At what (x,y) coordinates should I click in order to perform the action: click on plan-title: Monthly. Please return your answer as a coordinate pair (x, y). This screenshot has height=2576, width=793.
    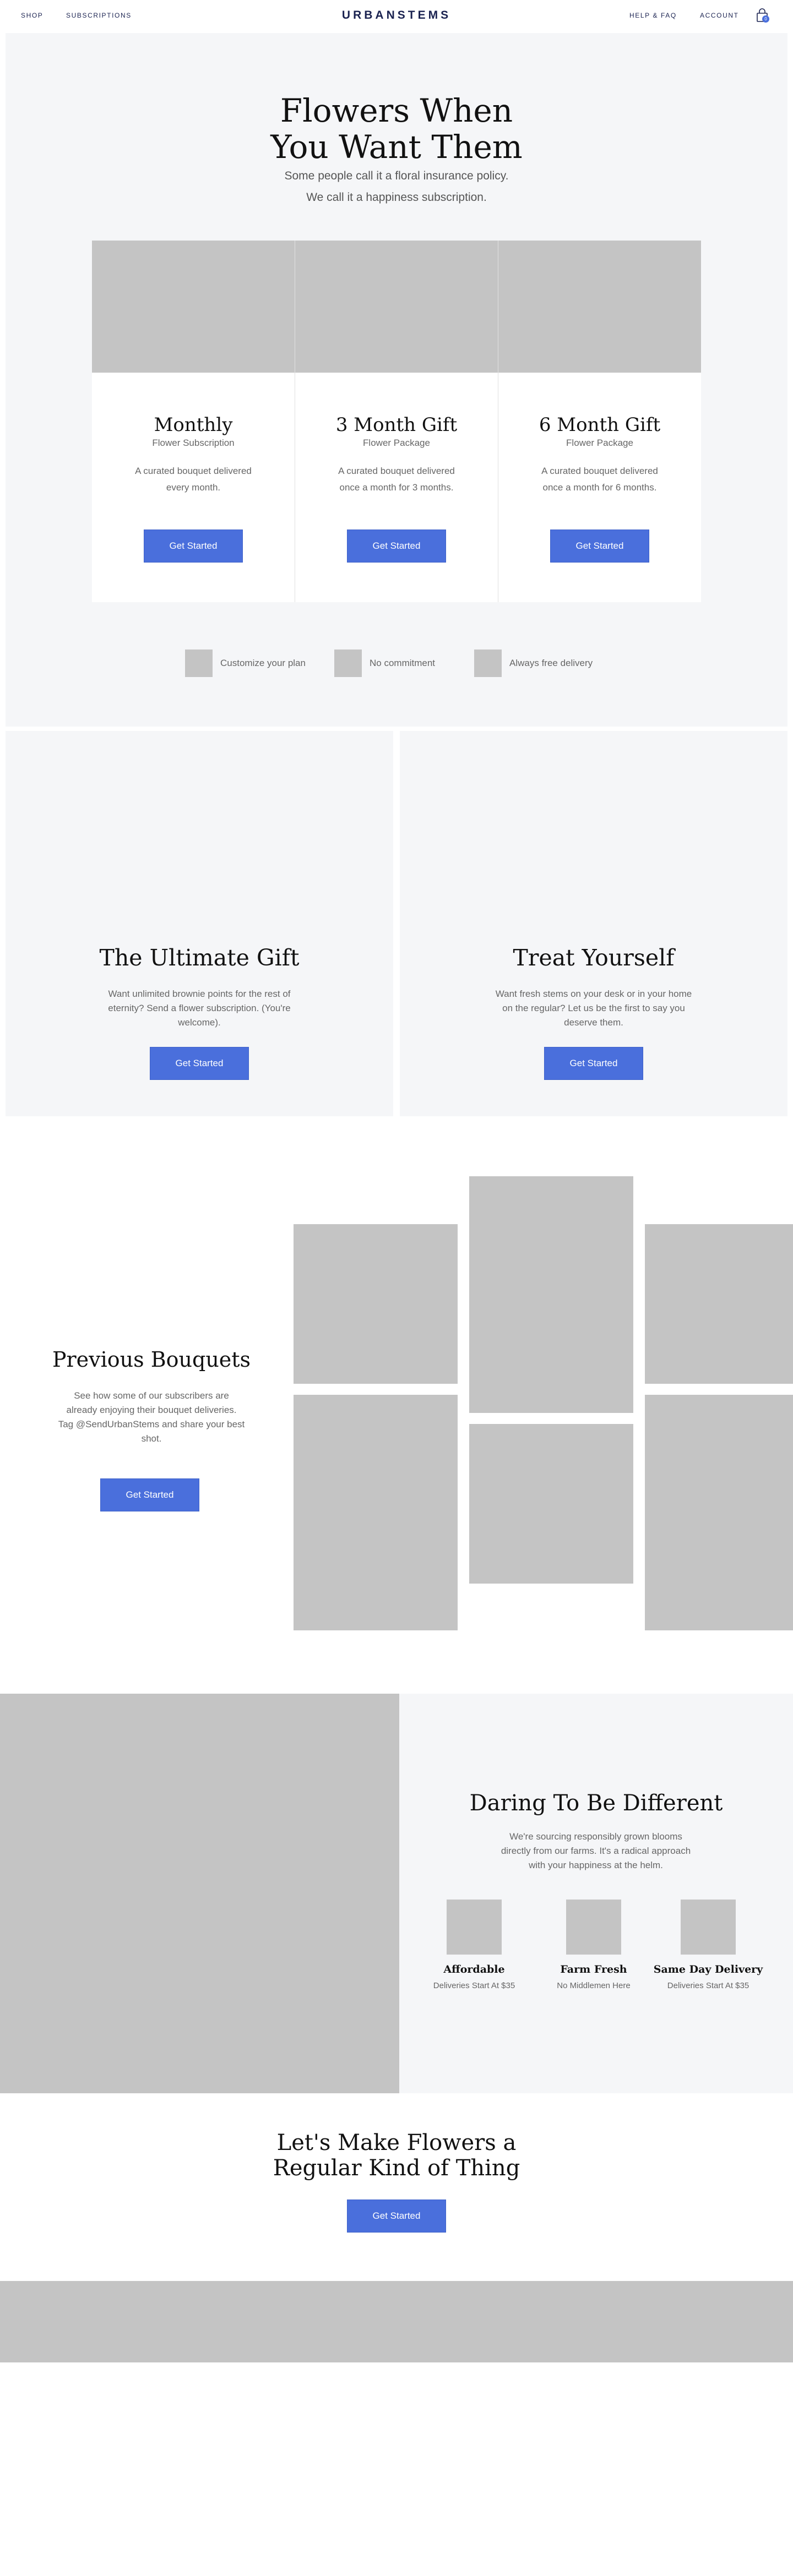
    Looking at the image, I should click on (193, 425).